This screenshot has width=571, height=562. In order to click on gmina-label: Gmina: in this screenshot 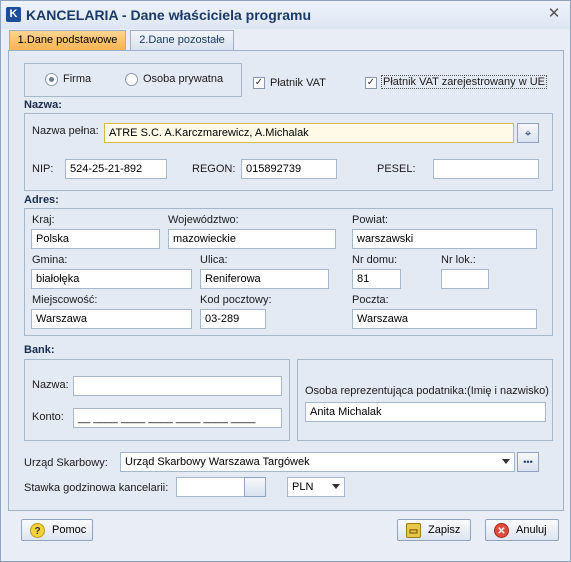, I will do `click(50, 260)`.